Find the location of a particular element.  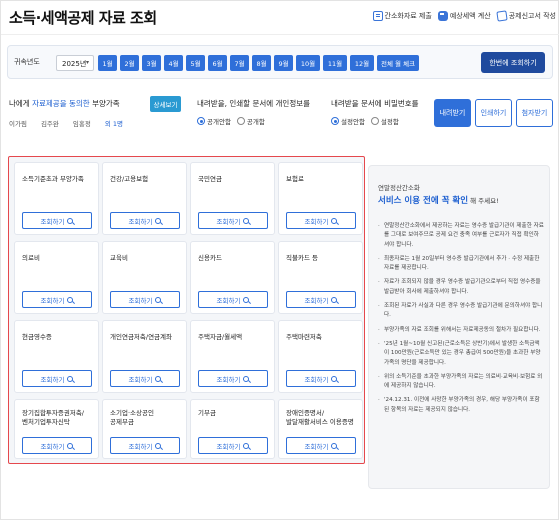

page-header: 소득·세액공제 자료 조회 간소화자료 제출 예상세액 계산 공제신고서 작성 is located at coordinates (280, 18).